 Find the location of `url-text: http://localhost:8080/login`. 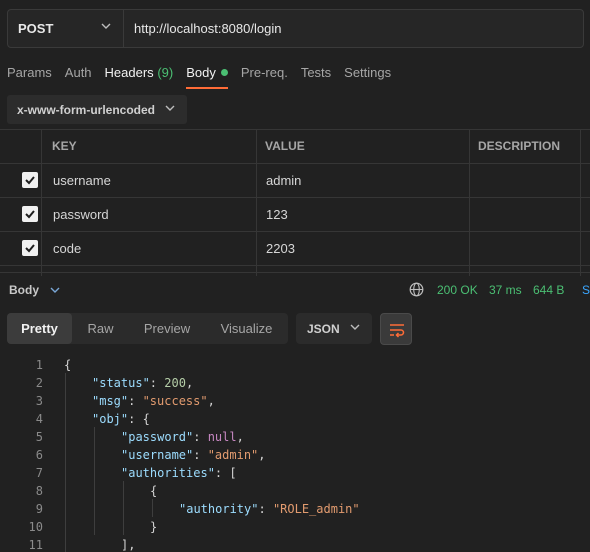

url-text: http://localhost:8080/login is located at coordinates (208, 28).